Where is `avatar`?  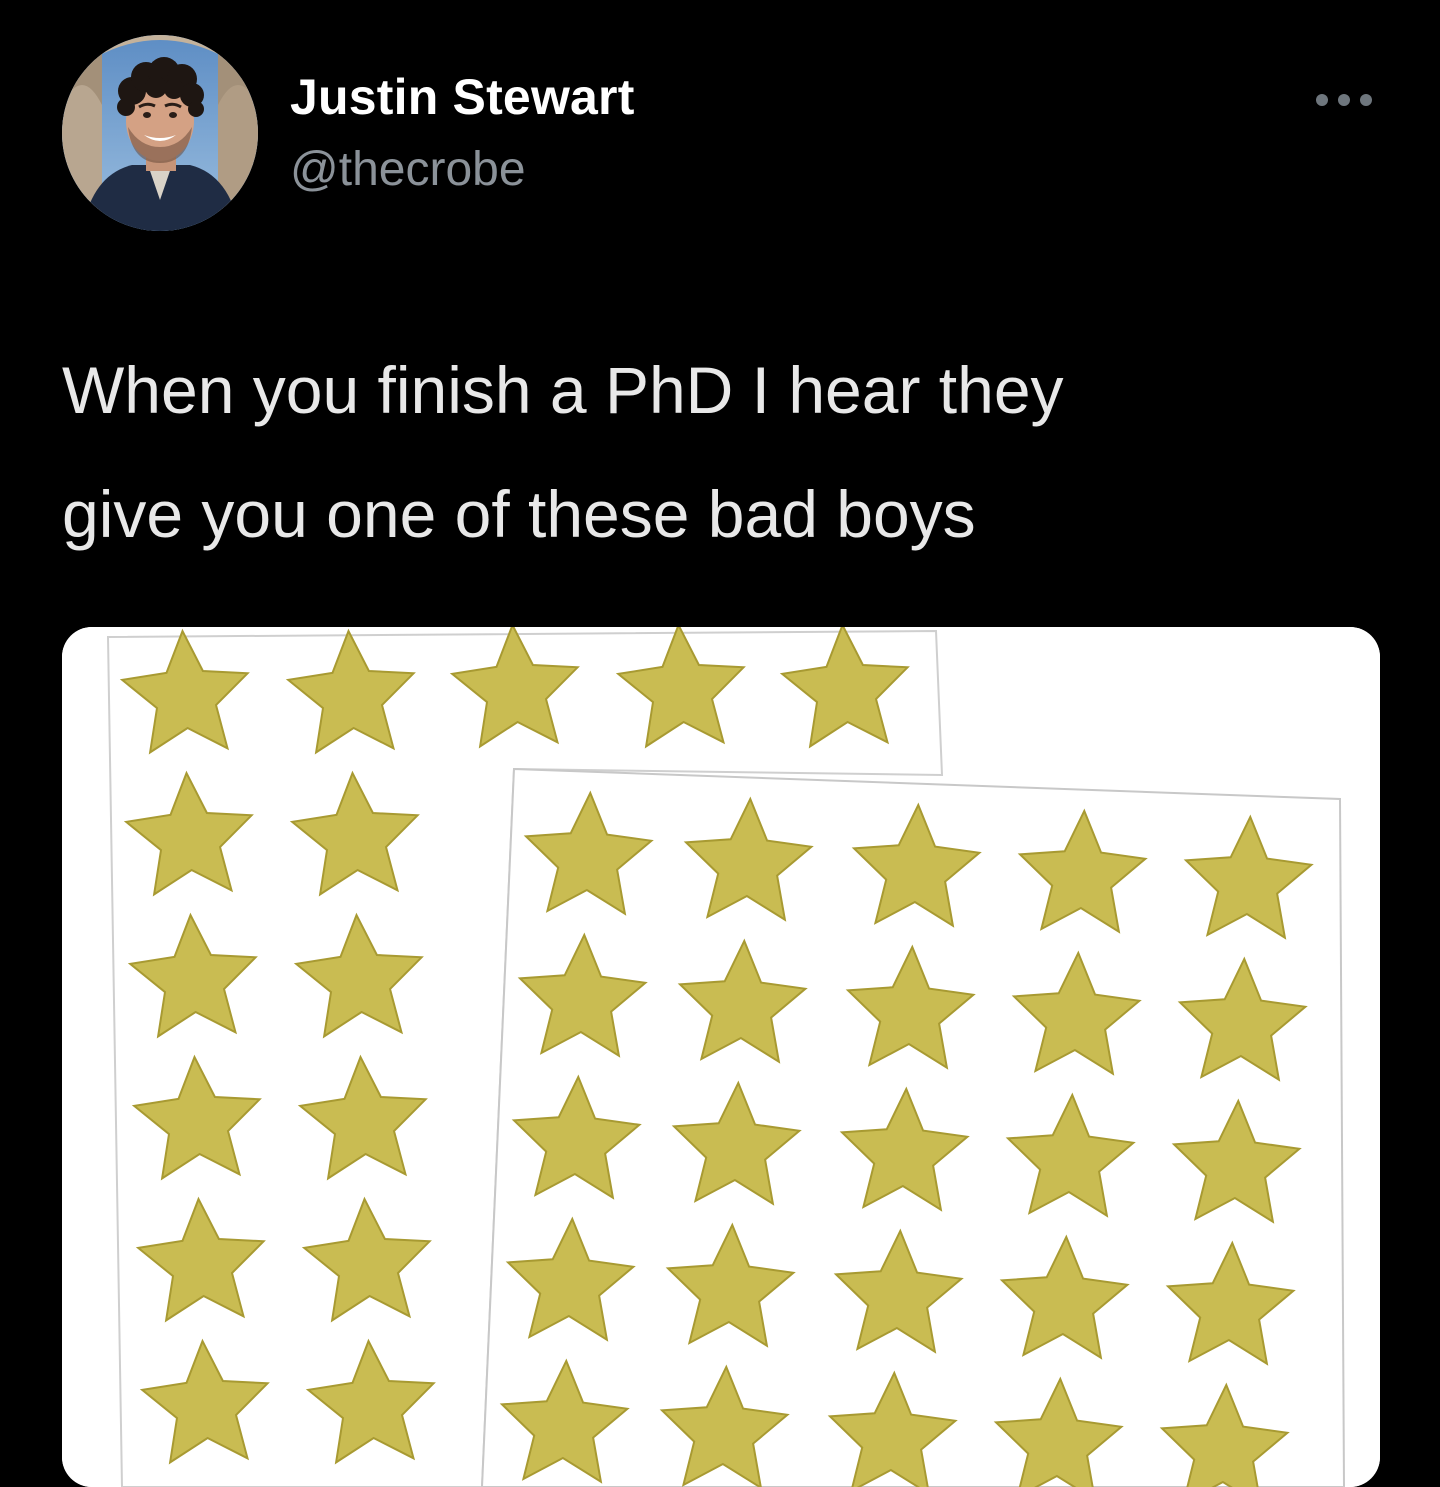 avatar is located at coordinates (160, 133).